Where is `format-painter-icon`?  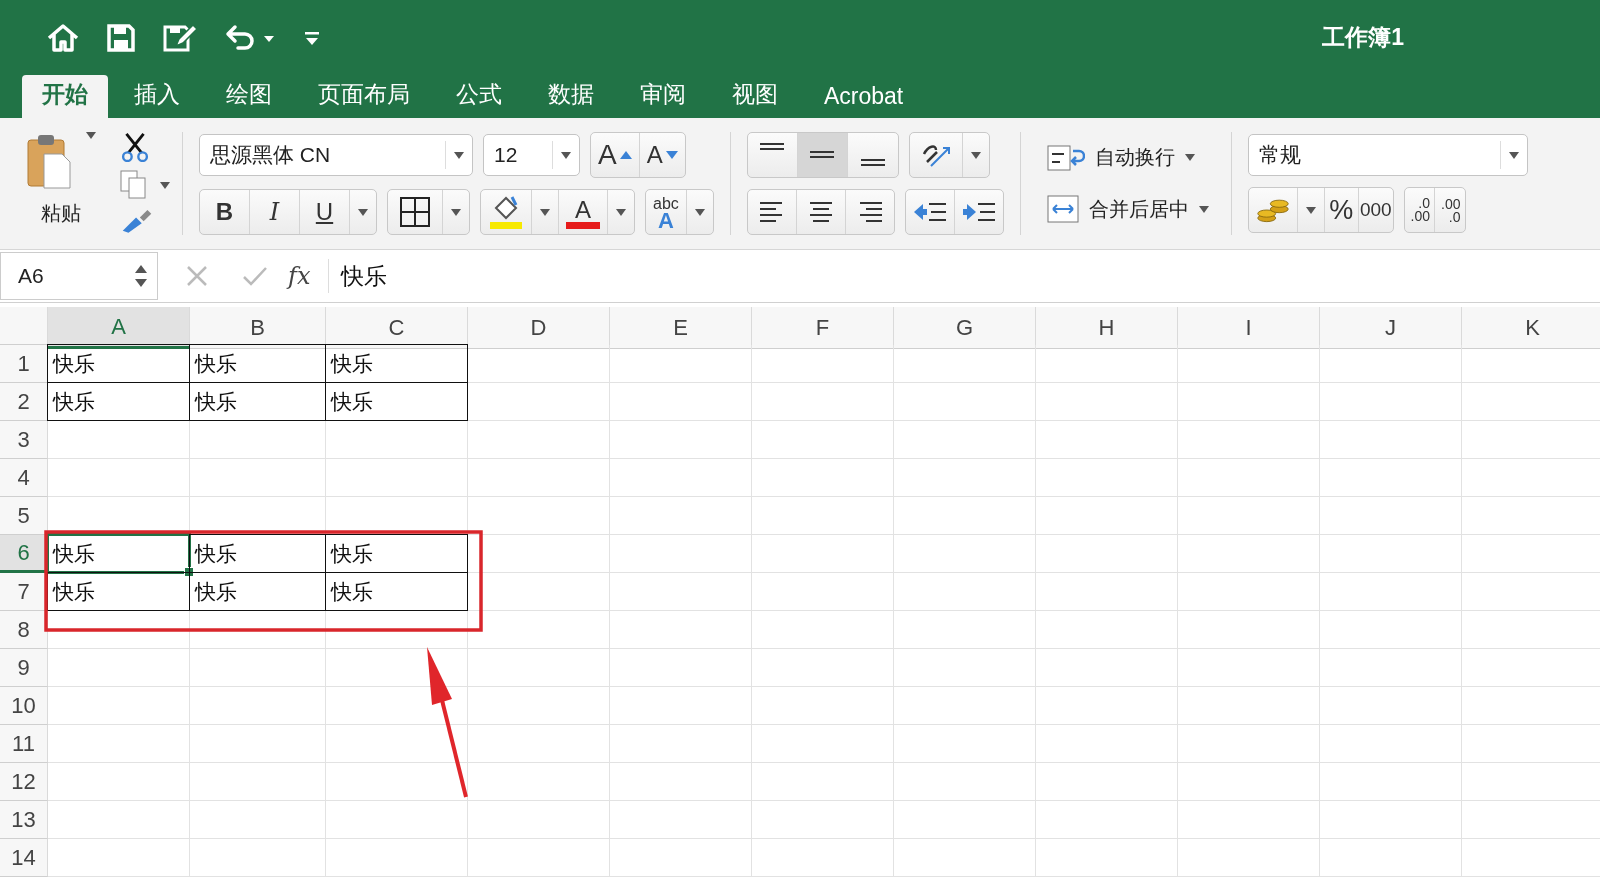
format-painter-icon is located at coordinates (137, 221).